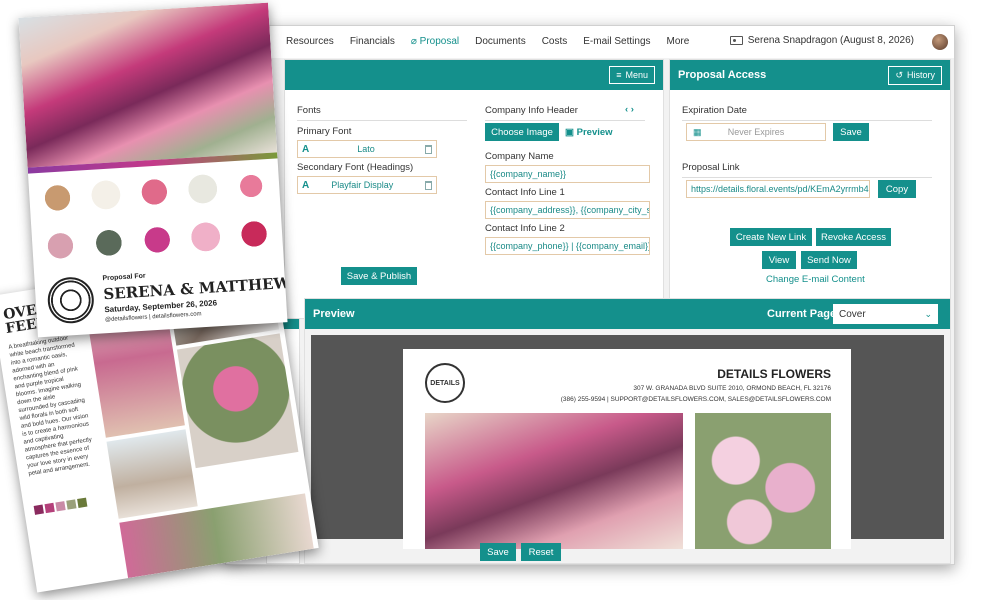 The height and width of the screenshot is (600, 1000). What do you see at coordinates (324, 131) in the screenshot?
I see `primary-font-label: Primary Font` at bounding box center [324, 131].